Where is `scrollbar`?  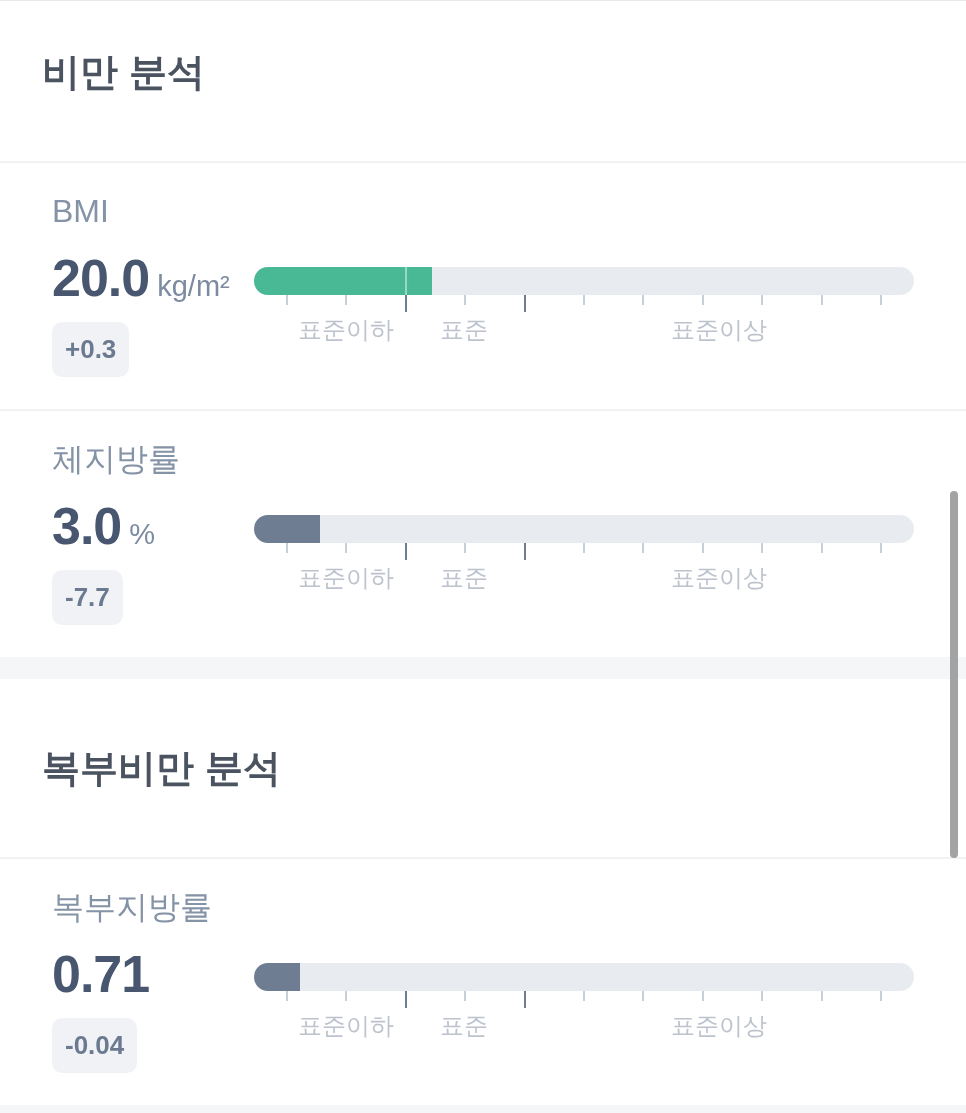
scrollbar is located at coordinates (954, 674).